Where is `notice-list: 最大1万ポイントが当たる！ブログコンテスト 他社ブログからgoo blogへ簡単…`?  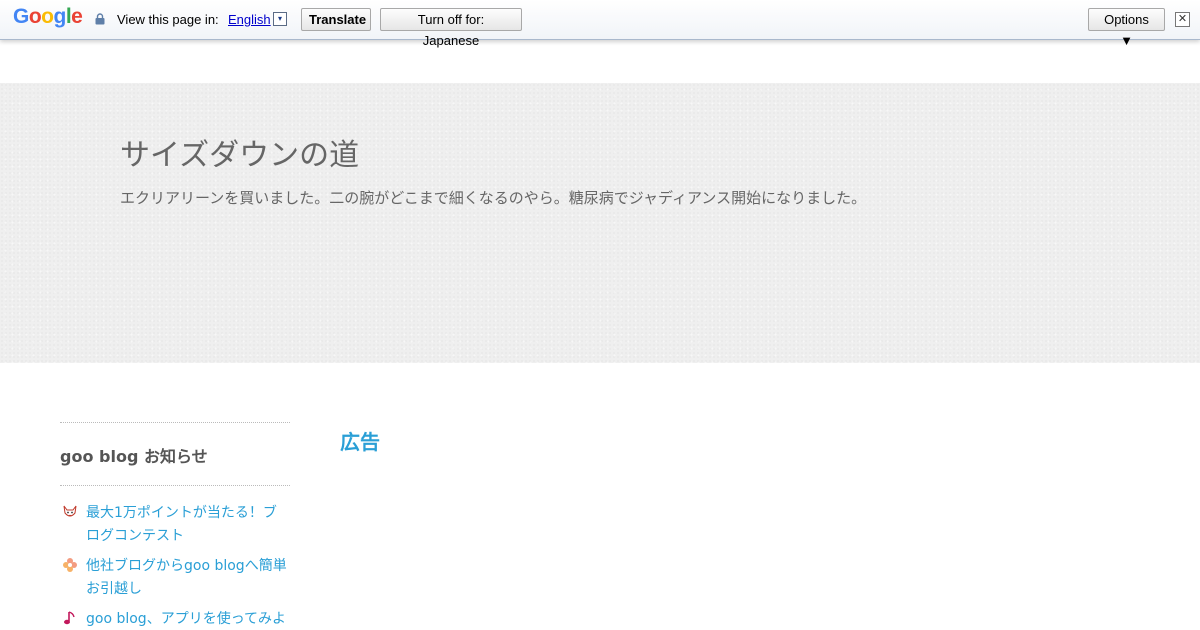 notice-list: 最大1万ポイントが当たる！ブログコンテスト 他社ブログからgoo blogへ簡単… is located at coordinates (175, 558).